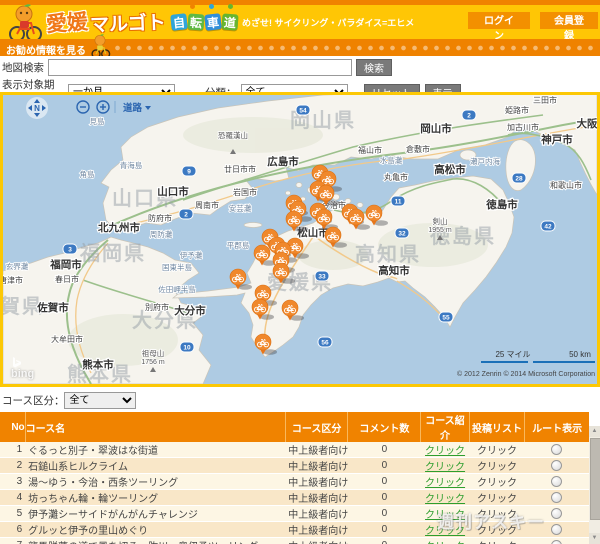  I want to click on route-shield: 56, so click(325, 342).